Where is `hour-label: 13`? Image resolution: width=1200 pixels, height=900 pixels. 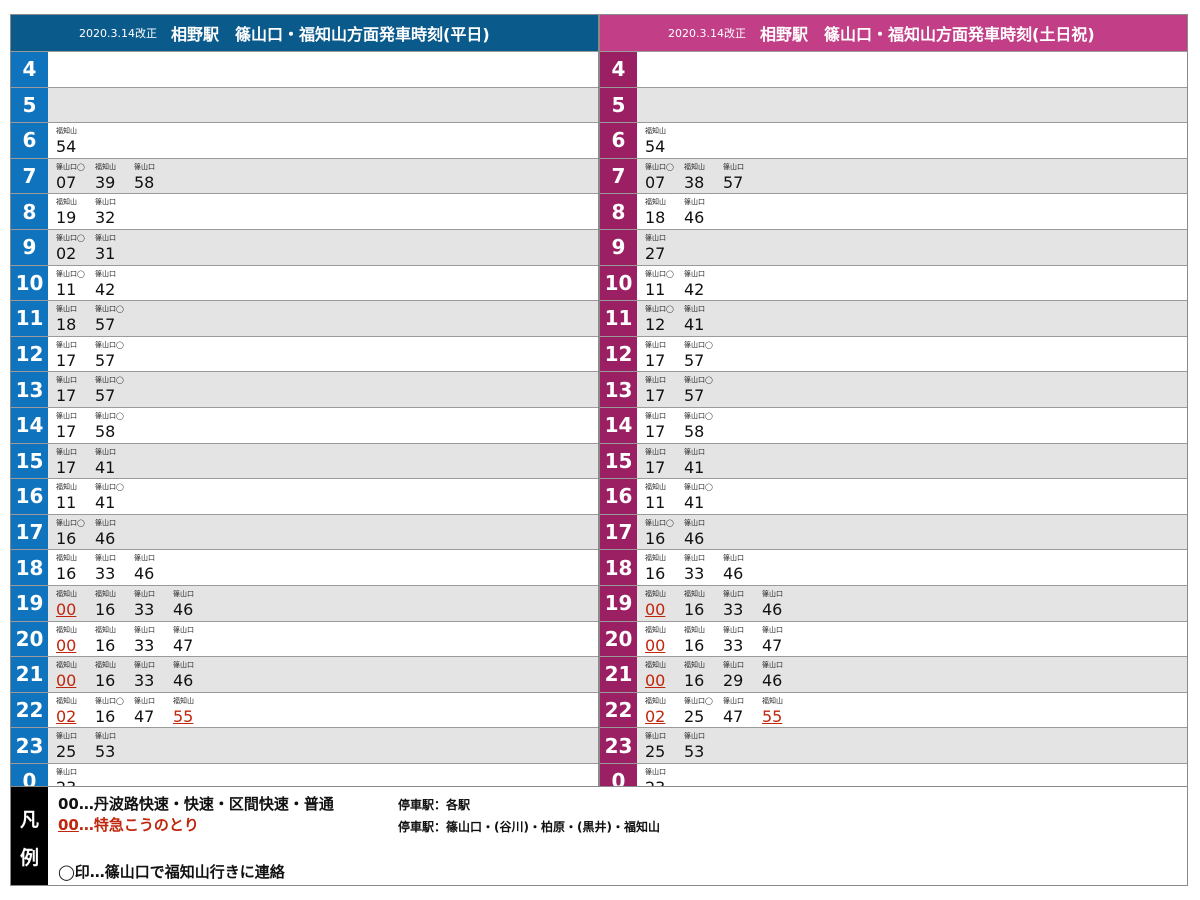
hour-label: 13 is located at coordinates (29, 389).